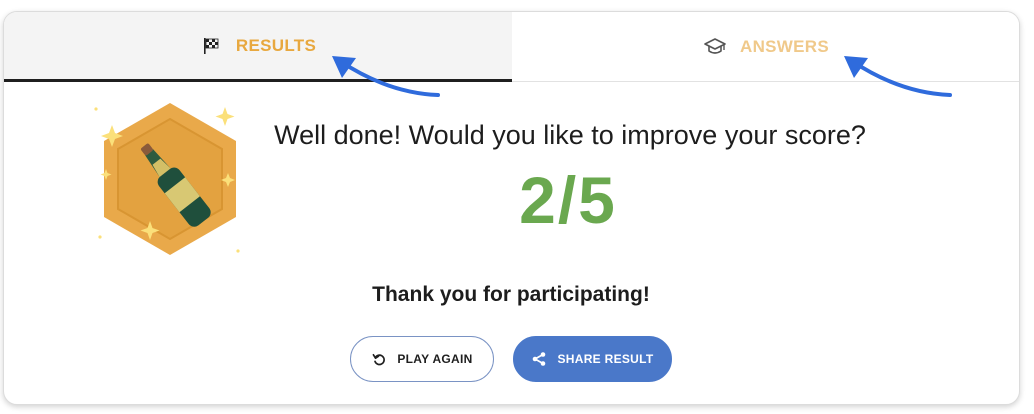 The width and height of the screenshot is (1034, 414). Describe the element at coordinates (605, 359) in the screenshot. I see `share-result-label: SHARE RESULT` at that location.